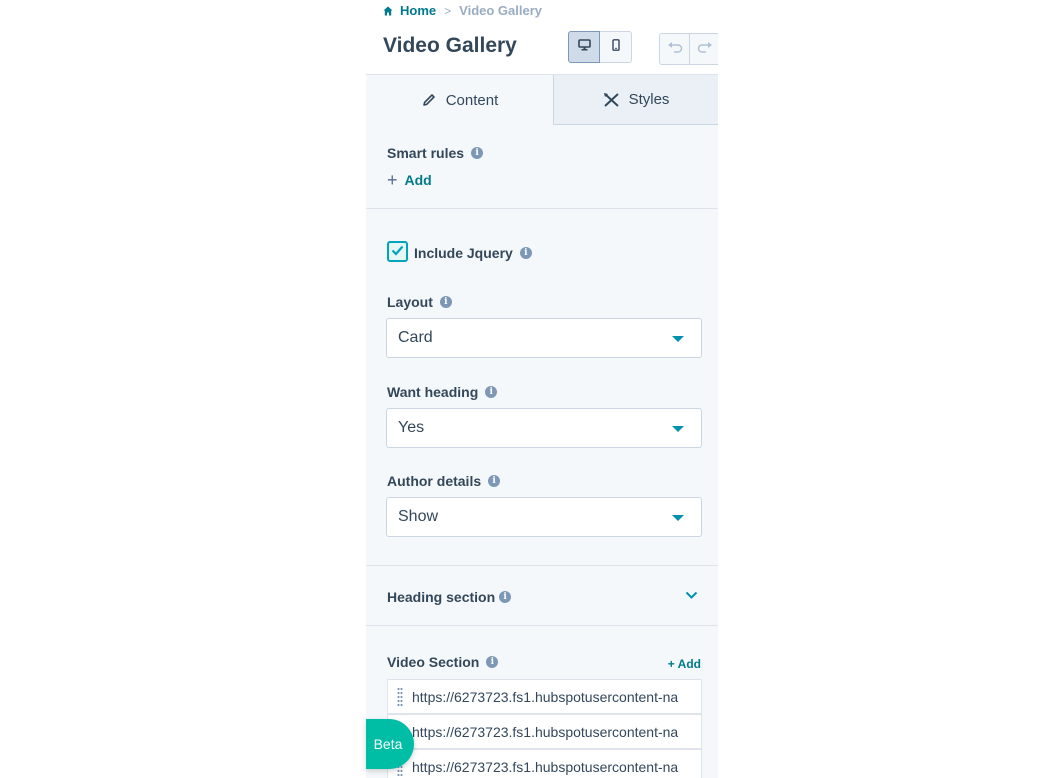 Image resolution: width=1038 pixels, height=778 pixels. I want to click on smart-rules-add-label: Add, so click(418, 180).